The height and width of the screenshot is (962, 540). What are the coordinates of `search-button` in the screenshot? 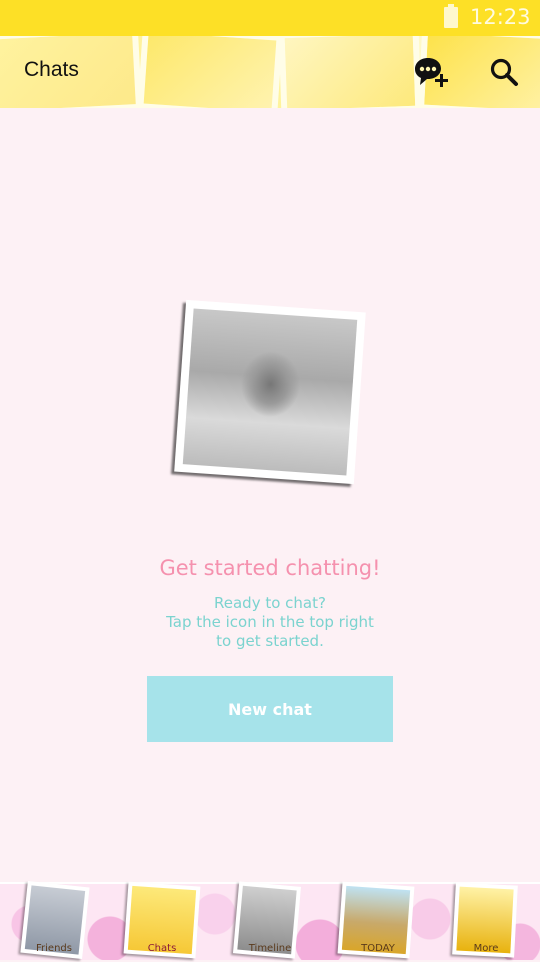 It's located at (504, 72).